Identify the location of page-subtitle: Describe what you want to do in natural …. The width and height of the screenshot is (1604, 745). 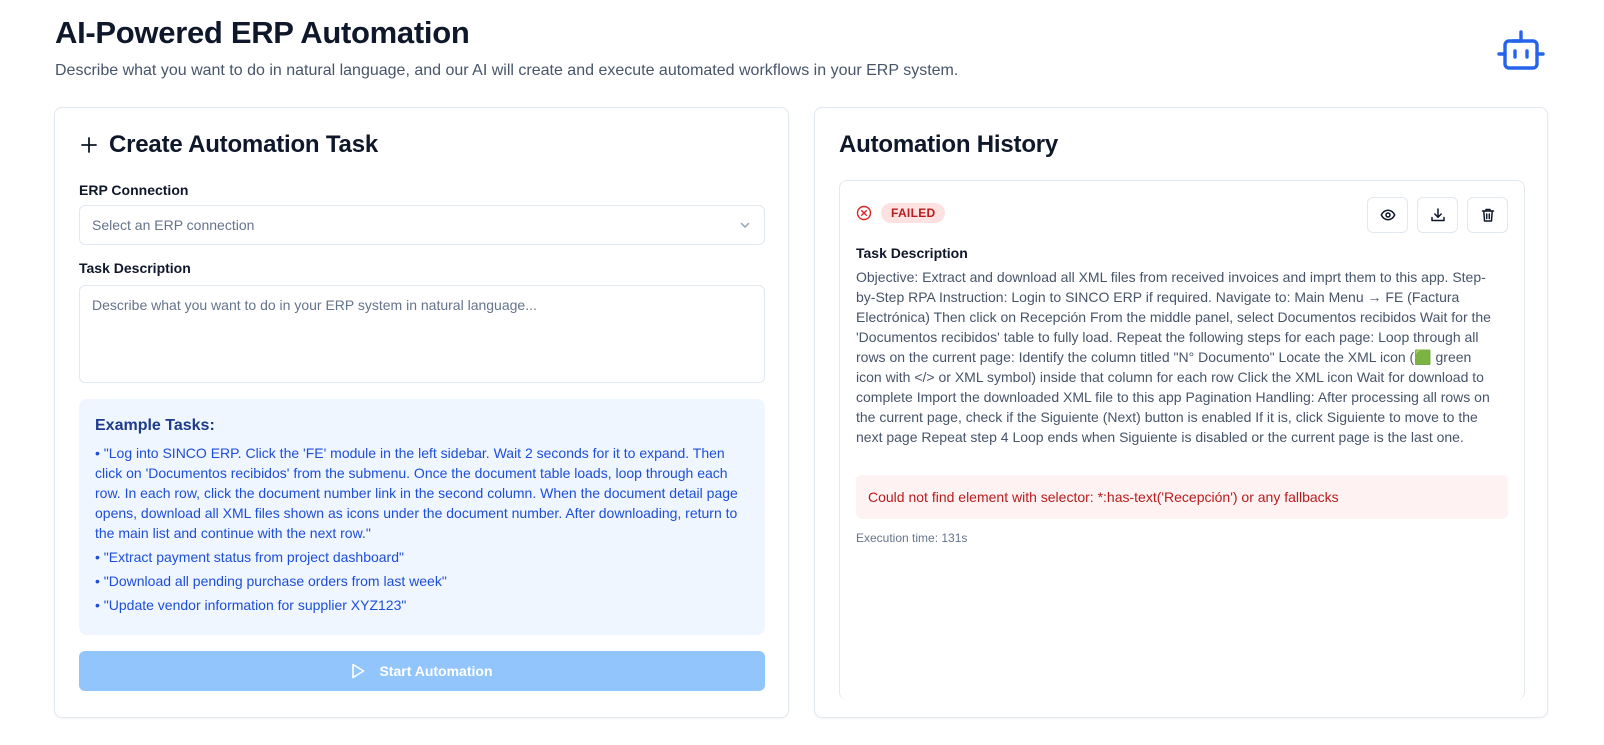
(507, 70).